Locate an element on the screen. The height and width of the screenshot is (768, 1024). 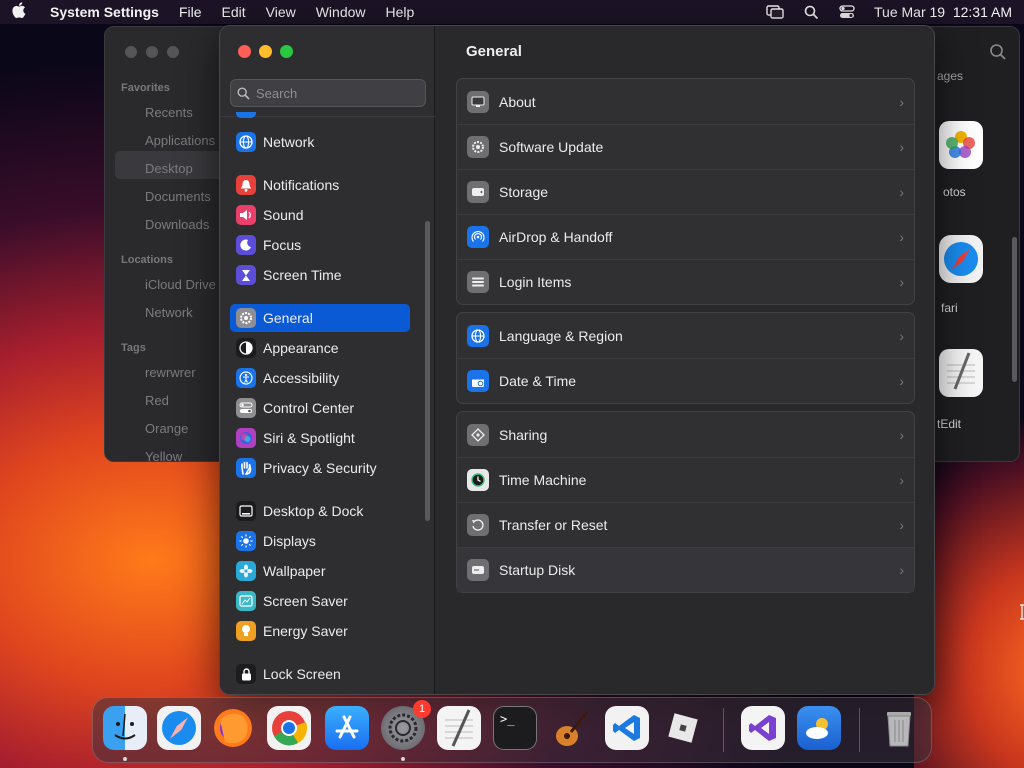
finder-tag-custom: rewrwrer is located at coordinates (170, 372).